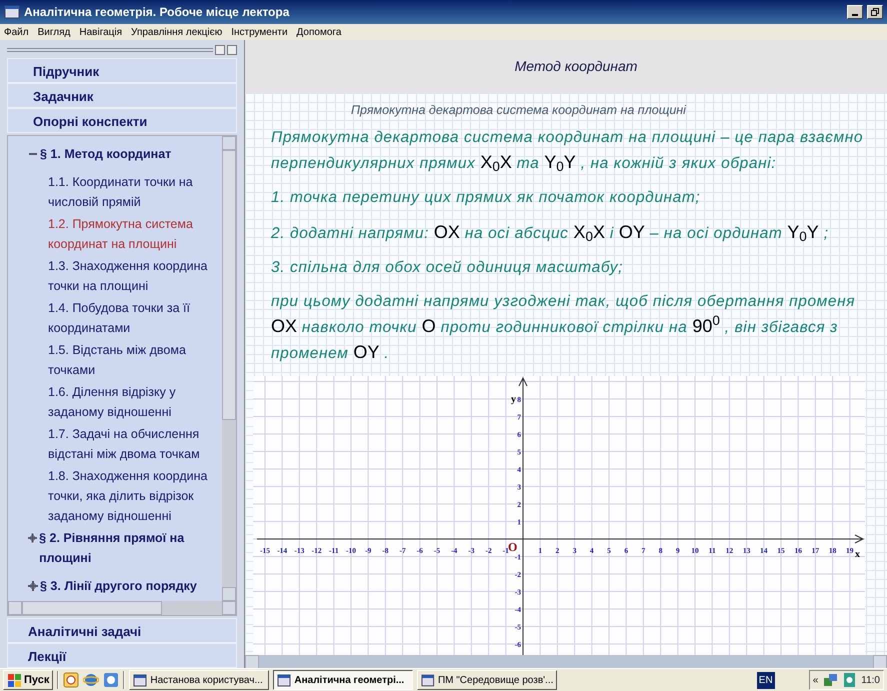 The width and height of the screenshot is (887, 691). I want to click on menu-item: Інструменти, so click(259, 32).